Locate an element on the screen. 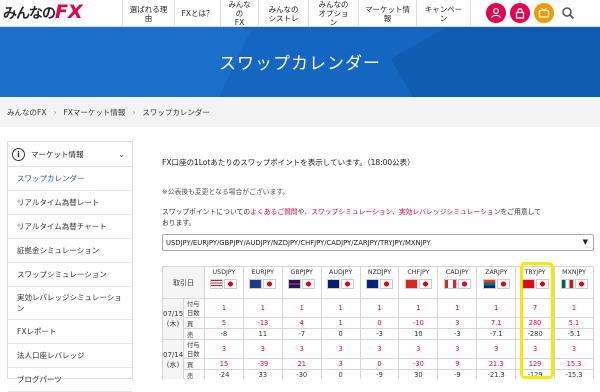  sidebar-item-margin-simulation: 証拠金シミュレーション is located at coordinates (70, 251).